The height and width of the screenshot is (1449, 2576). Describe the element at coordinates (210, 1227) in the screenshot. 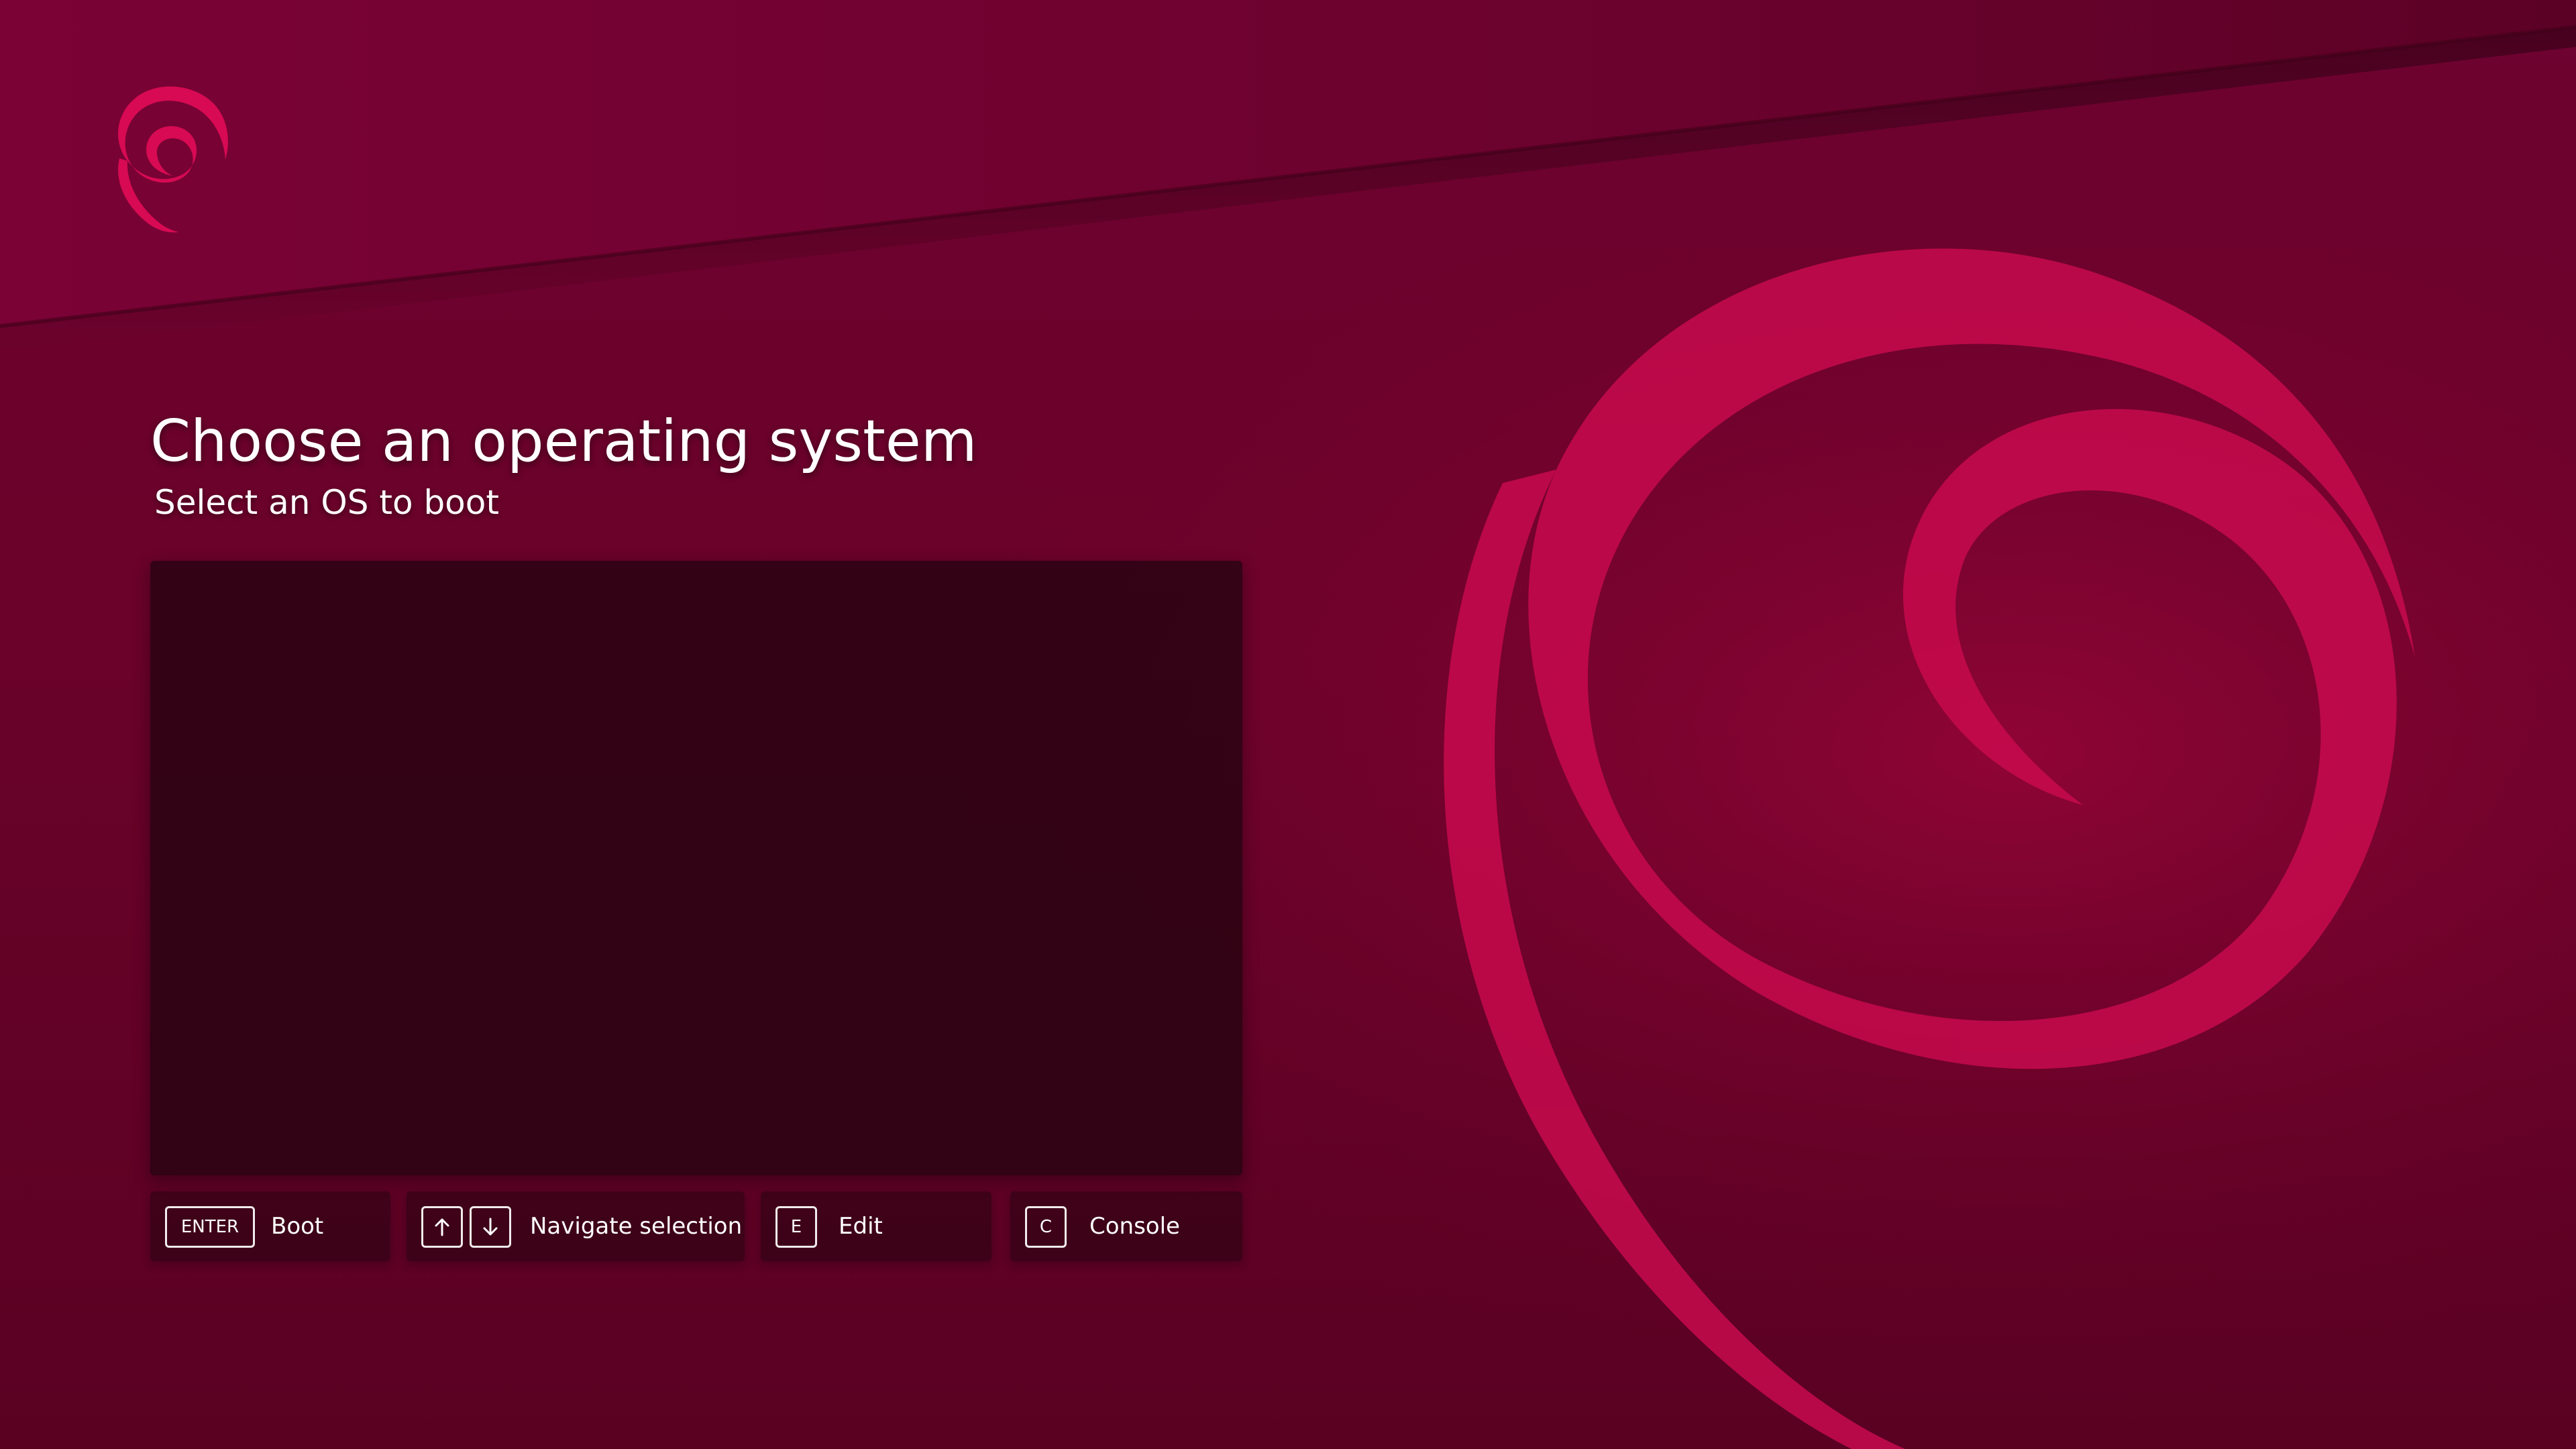

I see `key-enter: ENTER` at that location.